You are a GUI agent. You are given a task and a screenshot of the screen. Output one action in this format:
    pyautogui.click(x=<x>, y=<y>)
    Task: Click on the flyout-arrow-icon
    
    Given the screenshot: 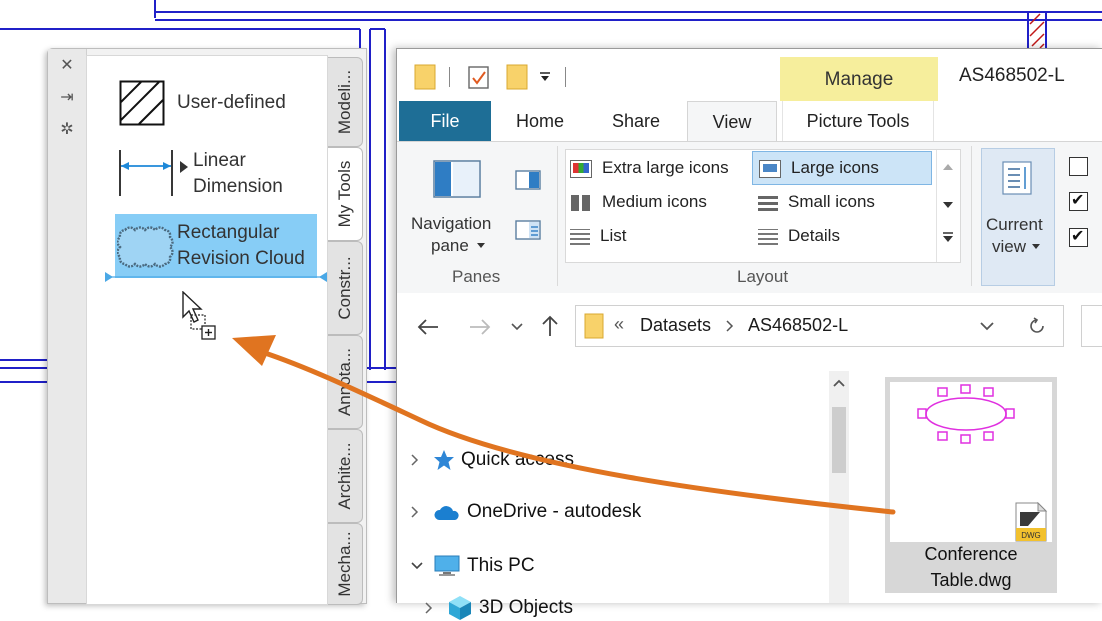 What is the action you would take?
    pyautogui.click(x=184, y=167)
    